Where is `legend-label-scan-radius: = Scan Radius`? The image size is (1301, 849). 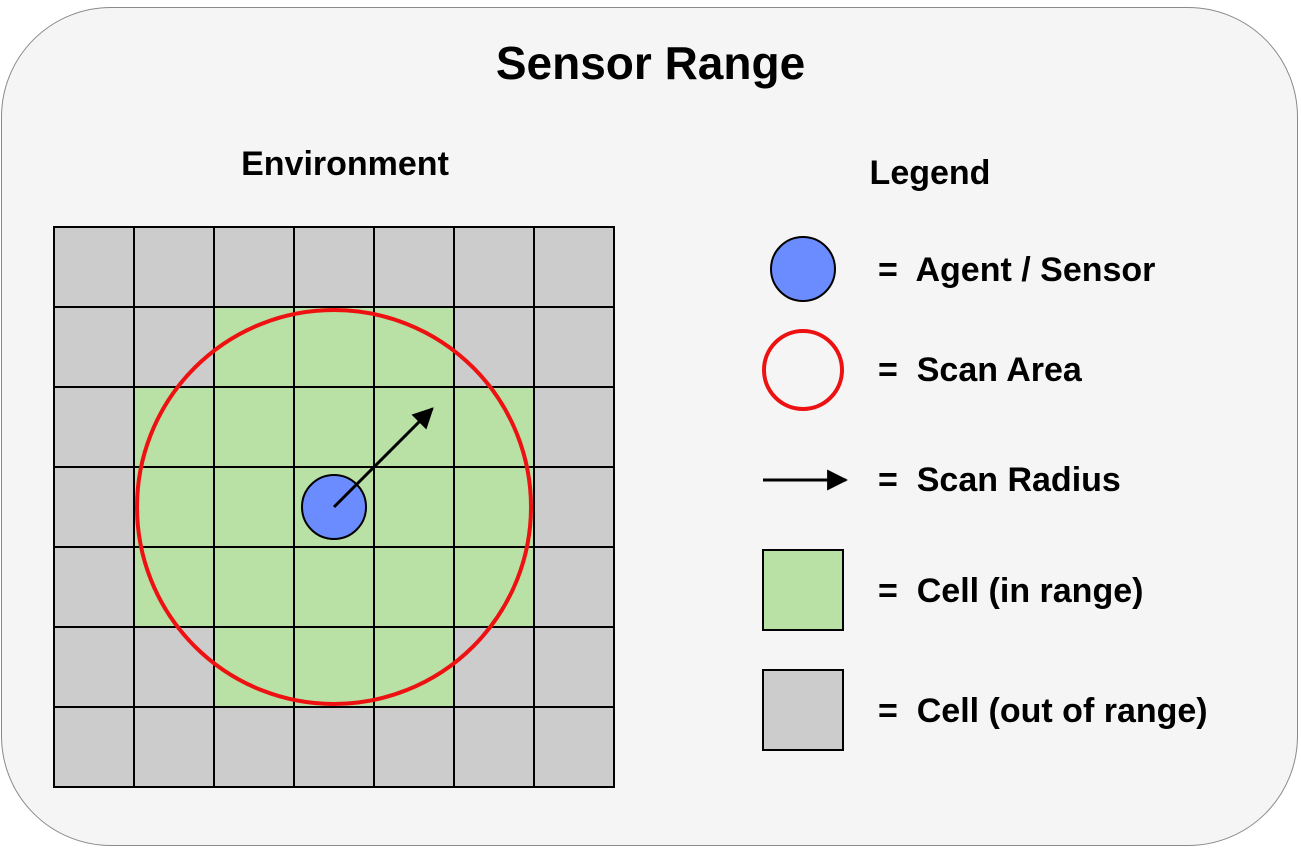 legend-label-scan-radius: = Scan Radius is located at coordinates (999, 480).